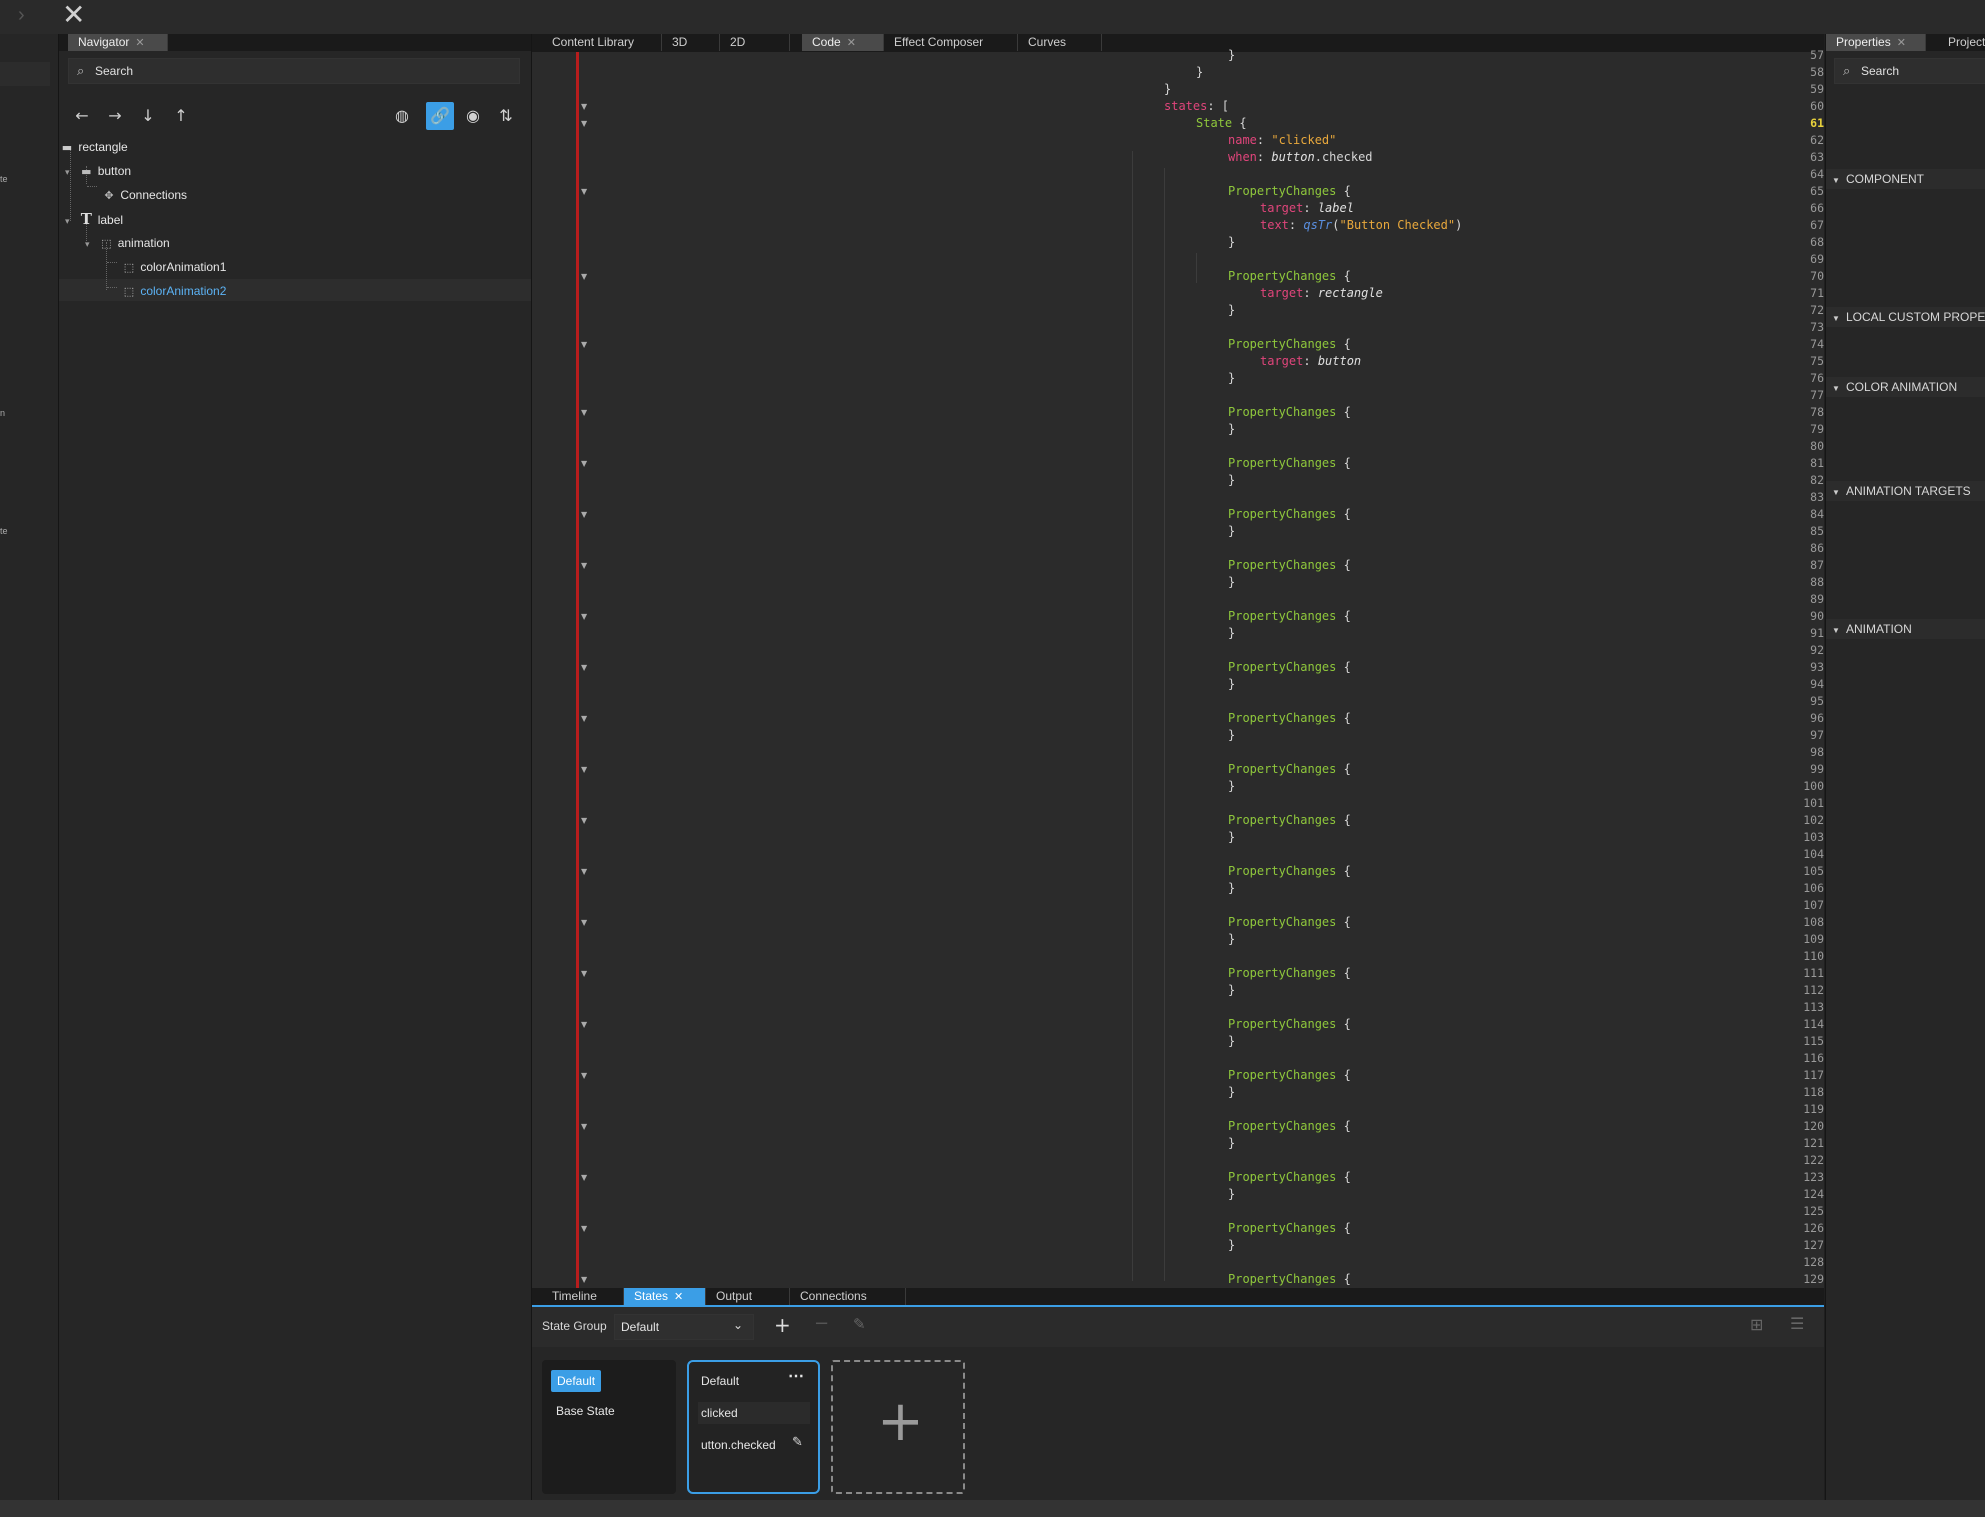 The width and height of the screenshot is (1985, 1517). Describe the element at coordinates (115, 116) in the screenshot. I see `move-right-icon: →` at that location.